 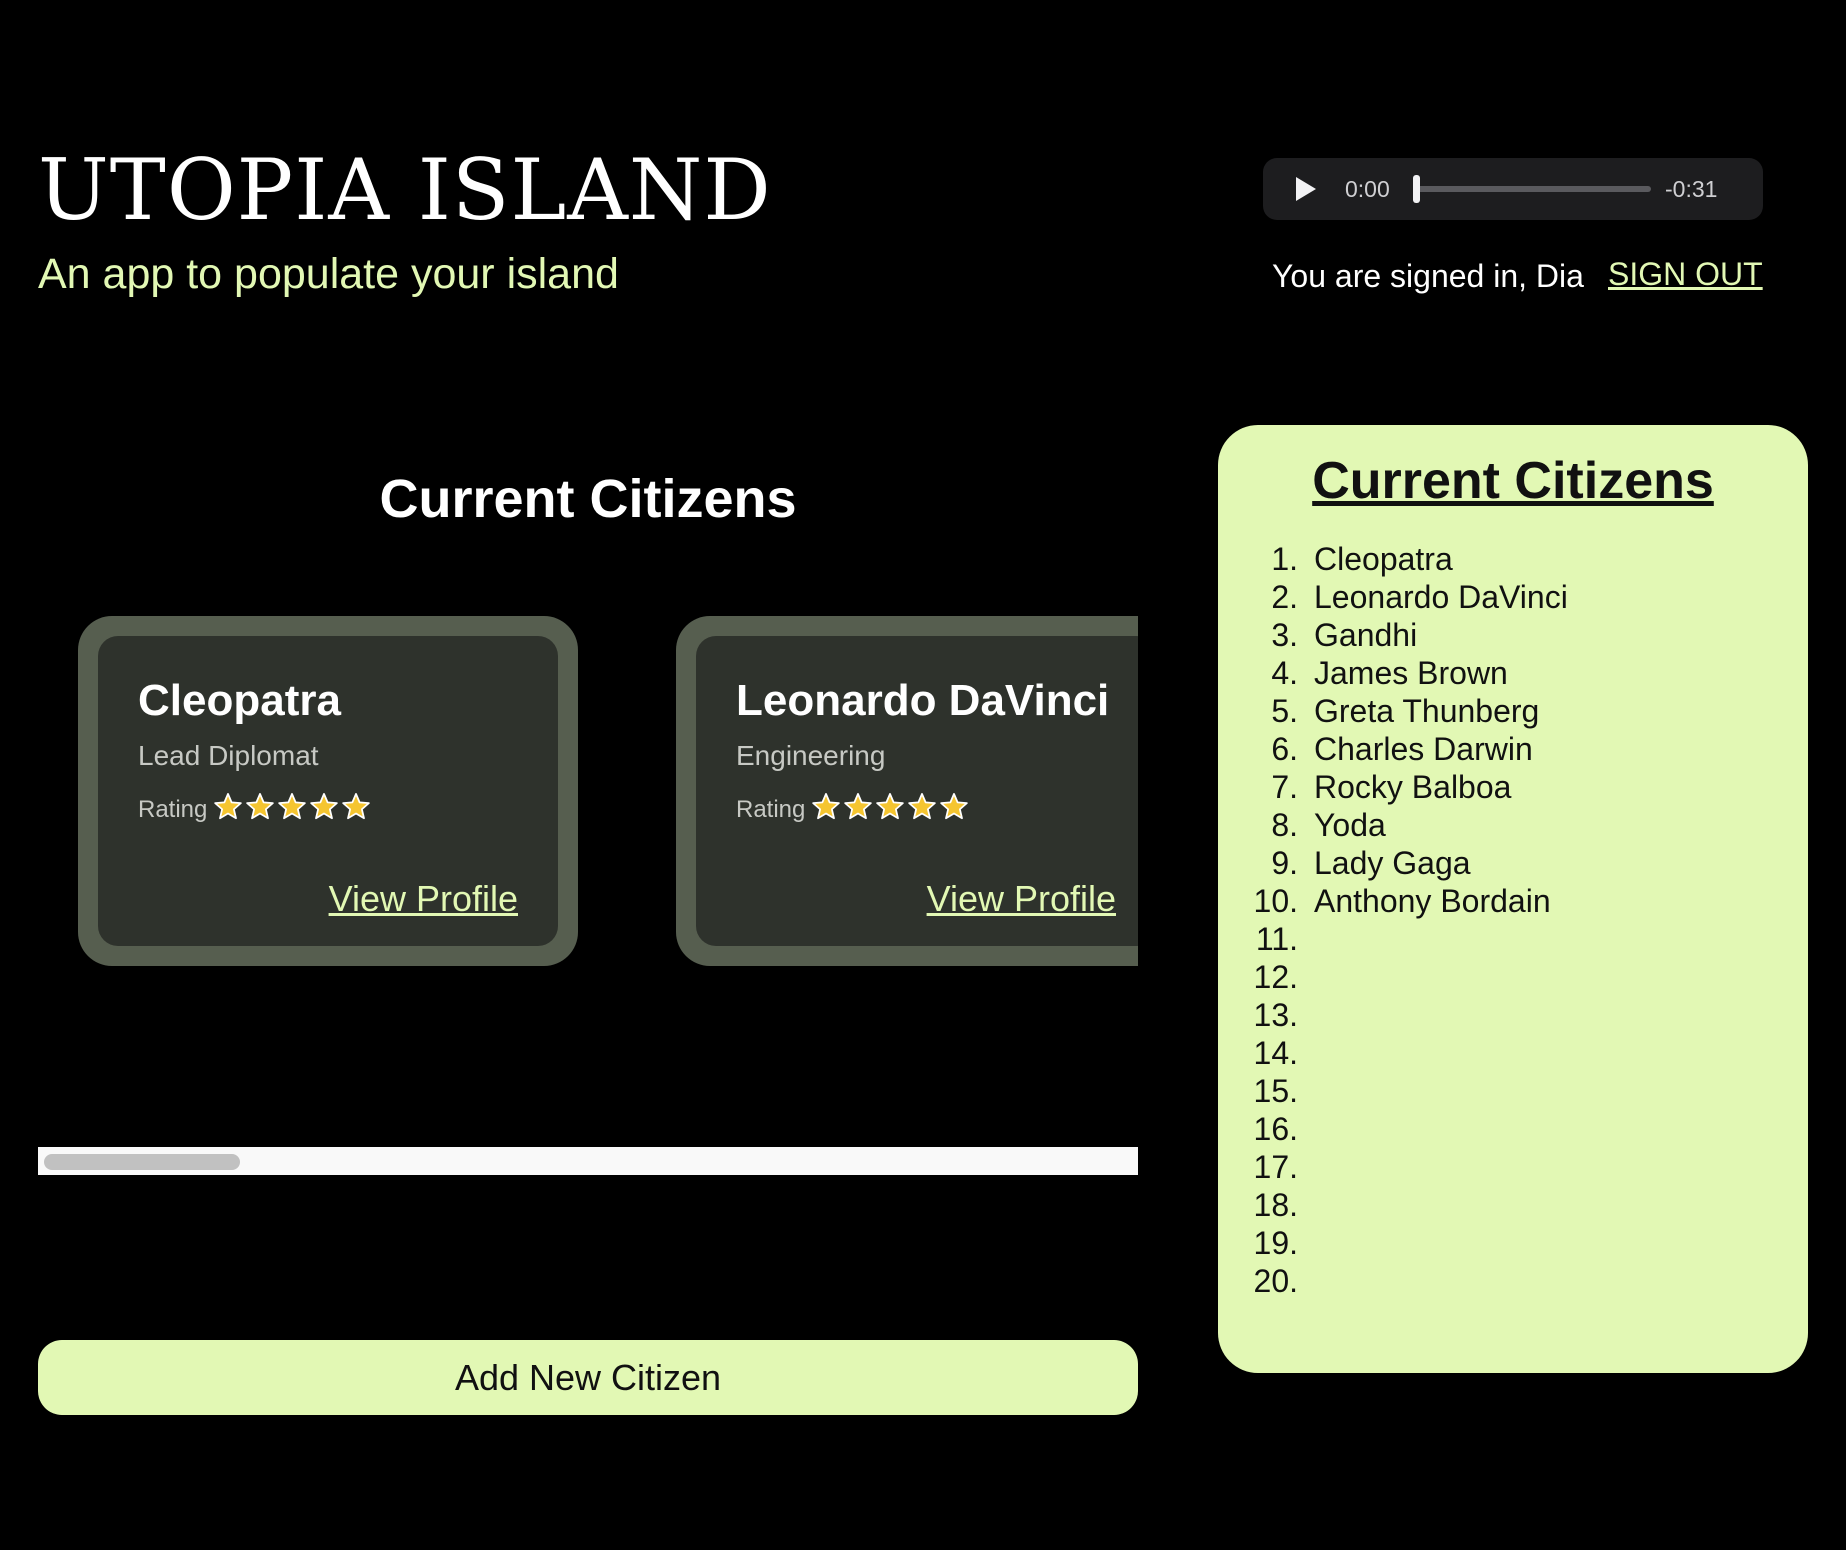 I want to click on list-item: 18., so click(x=1403, y=1205).